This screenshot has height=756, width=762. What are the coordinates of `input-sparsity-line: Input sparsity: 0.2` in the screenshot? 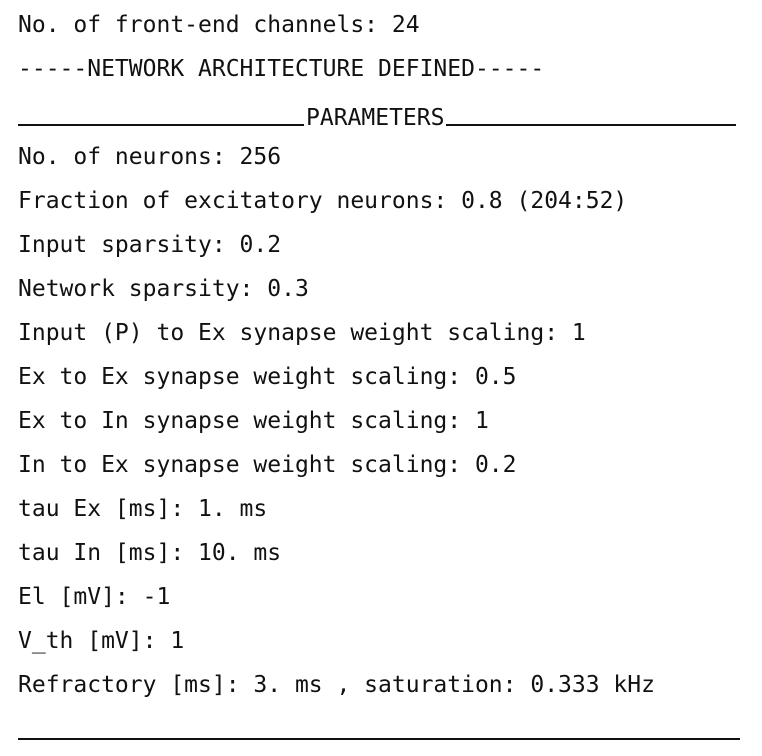 It's located at (150, 245).